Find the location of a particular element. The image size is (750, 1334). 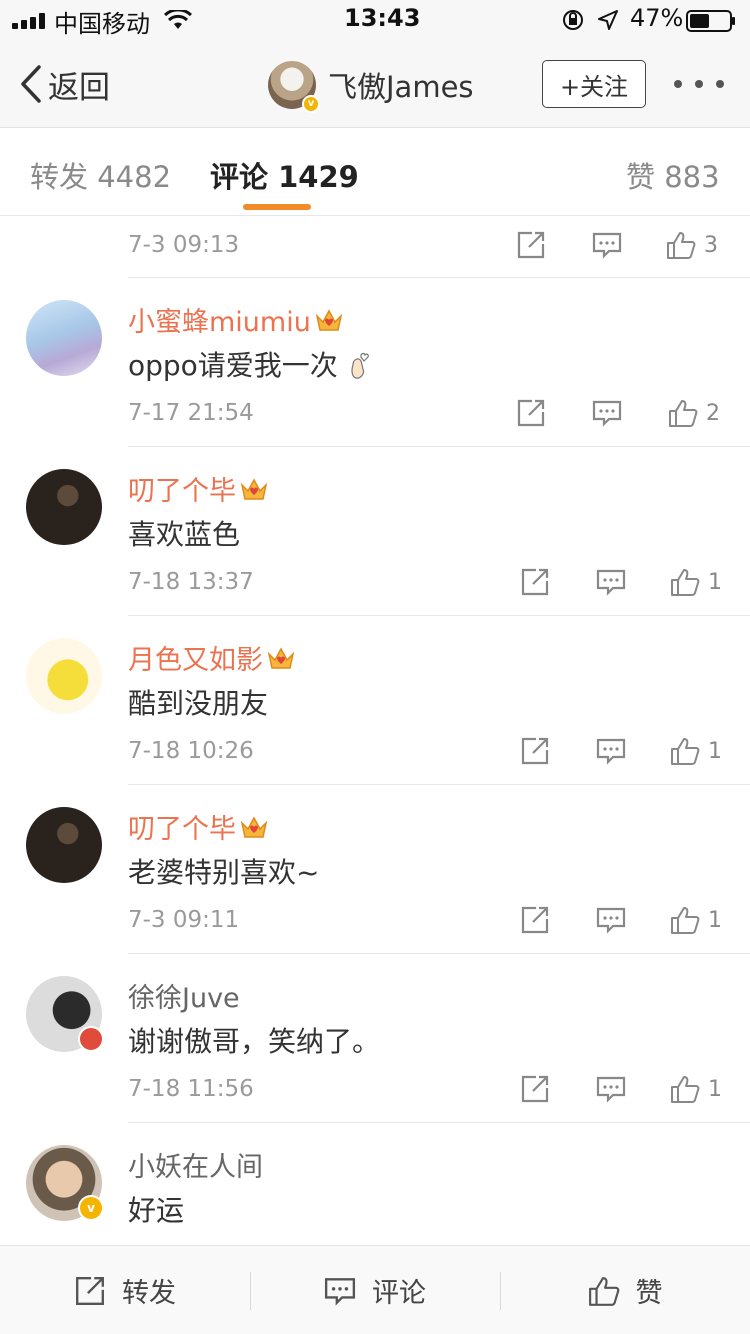

comment-time: 7-3 09:11 is located at coordinates (184, 920).